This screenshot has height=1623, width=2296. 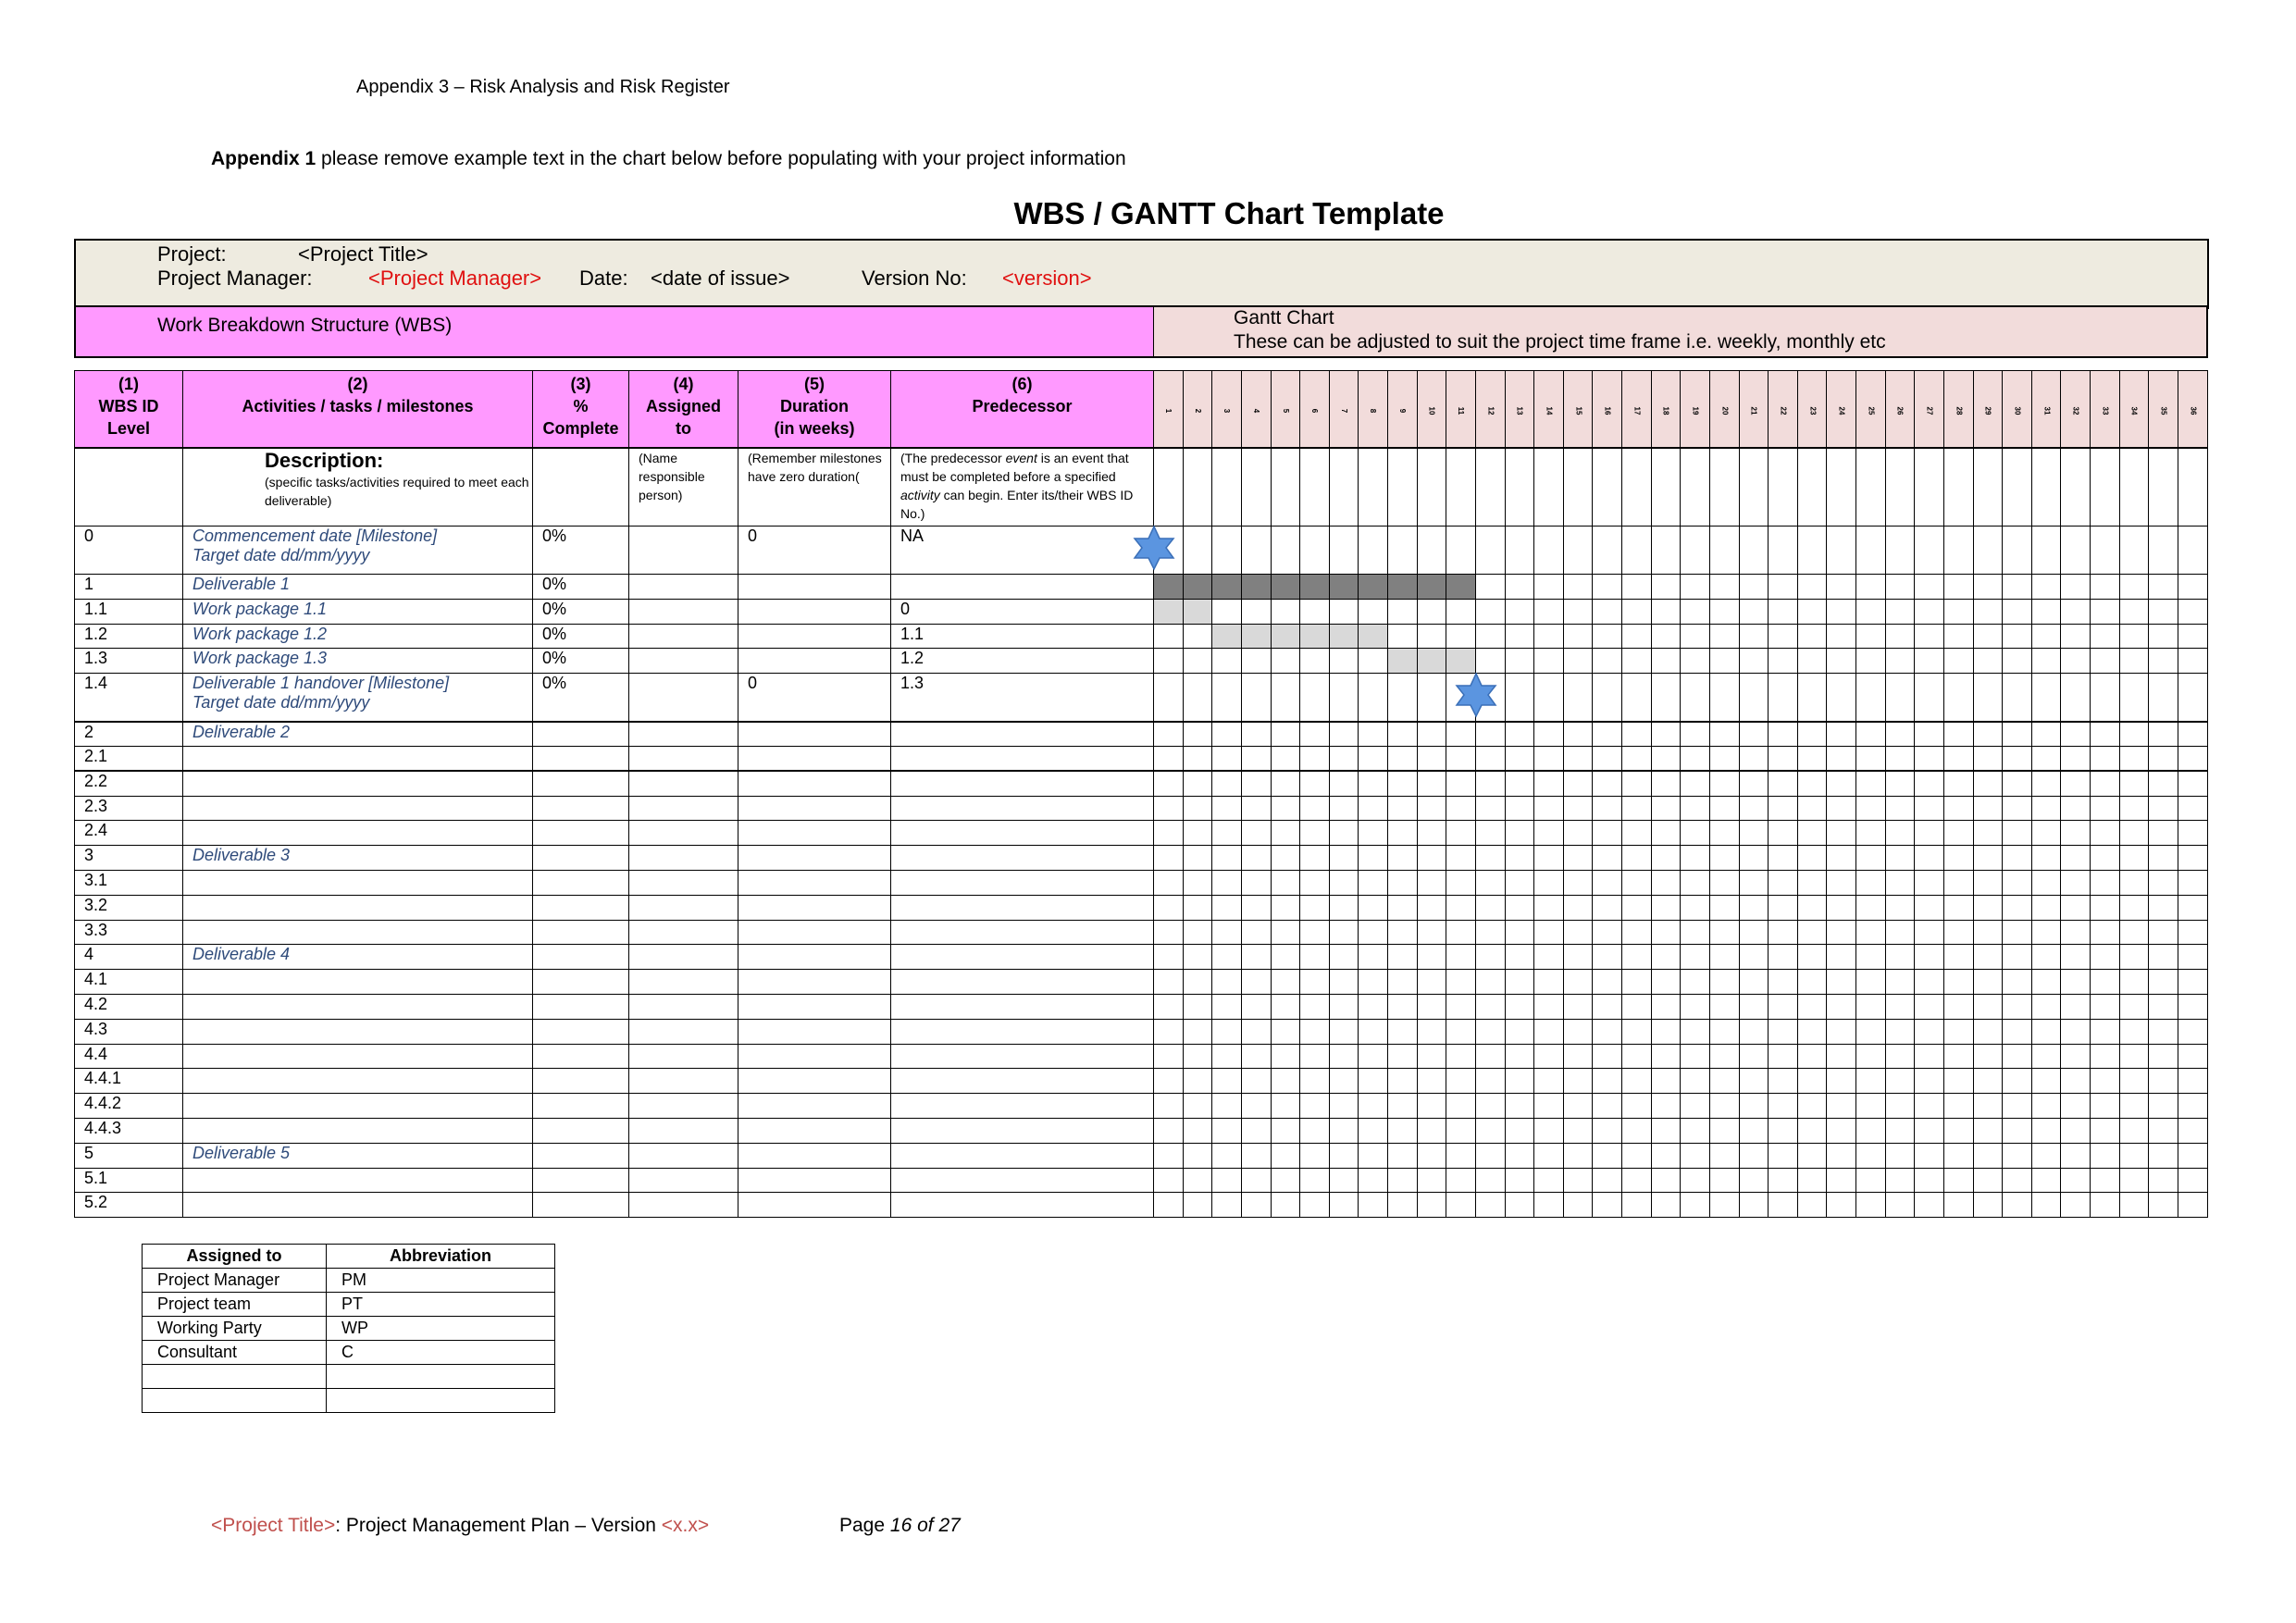 I want to click on wbs-id-cell: 3, so click(x=128, y=858).